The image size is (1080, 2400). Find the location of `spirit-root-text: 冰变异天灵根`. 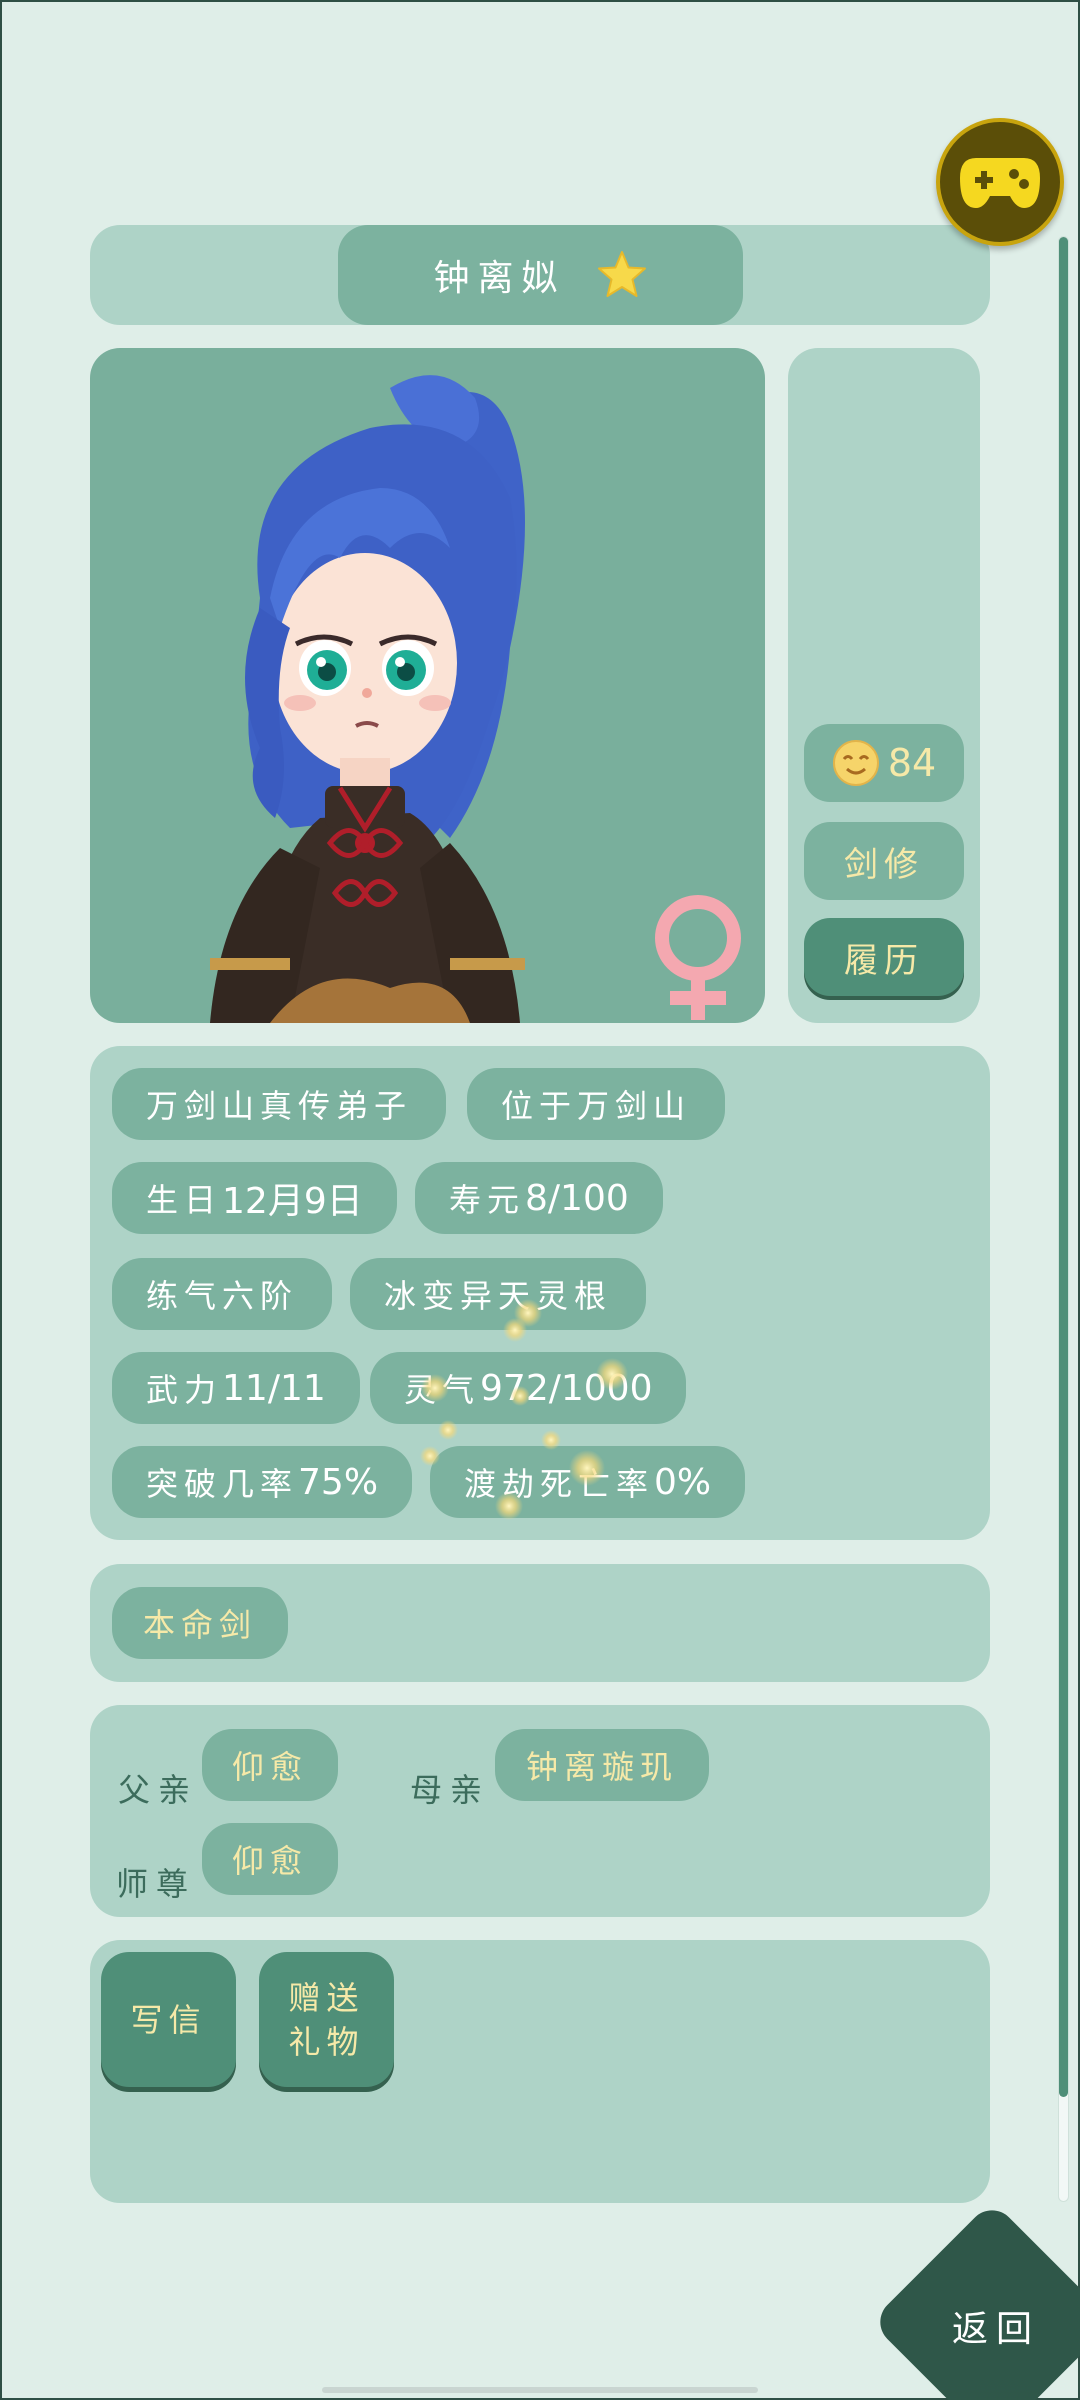

spirit-root-text: 冰变异天灵根 is located at coordinates (498, 1296).